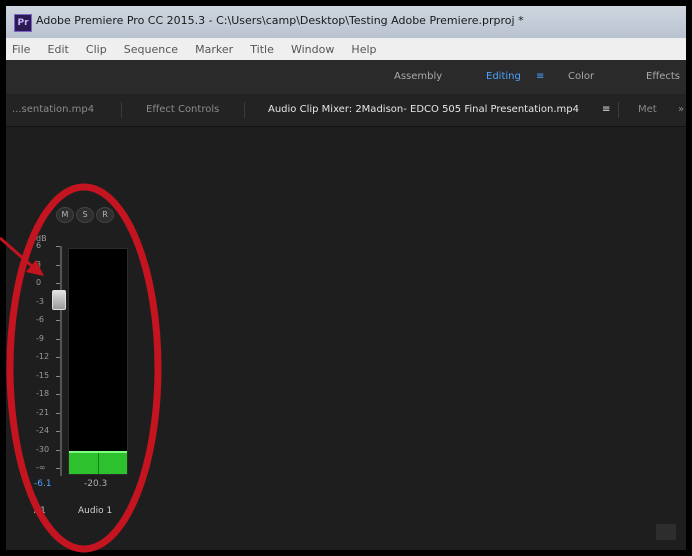 The height and width of the screenshot is (556, 692). What do you see at coordinates (214, 49) in the screenshot?
I see `menu-marker: Marker` at bounding box center [214, 49].